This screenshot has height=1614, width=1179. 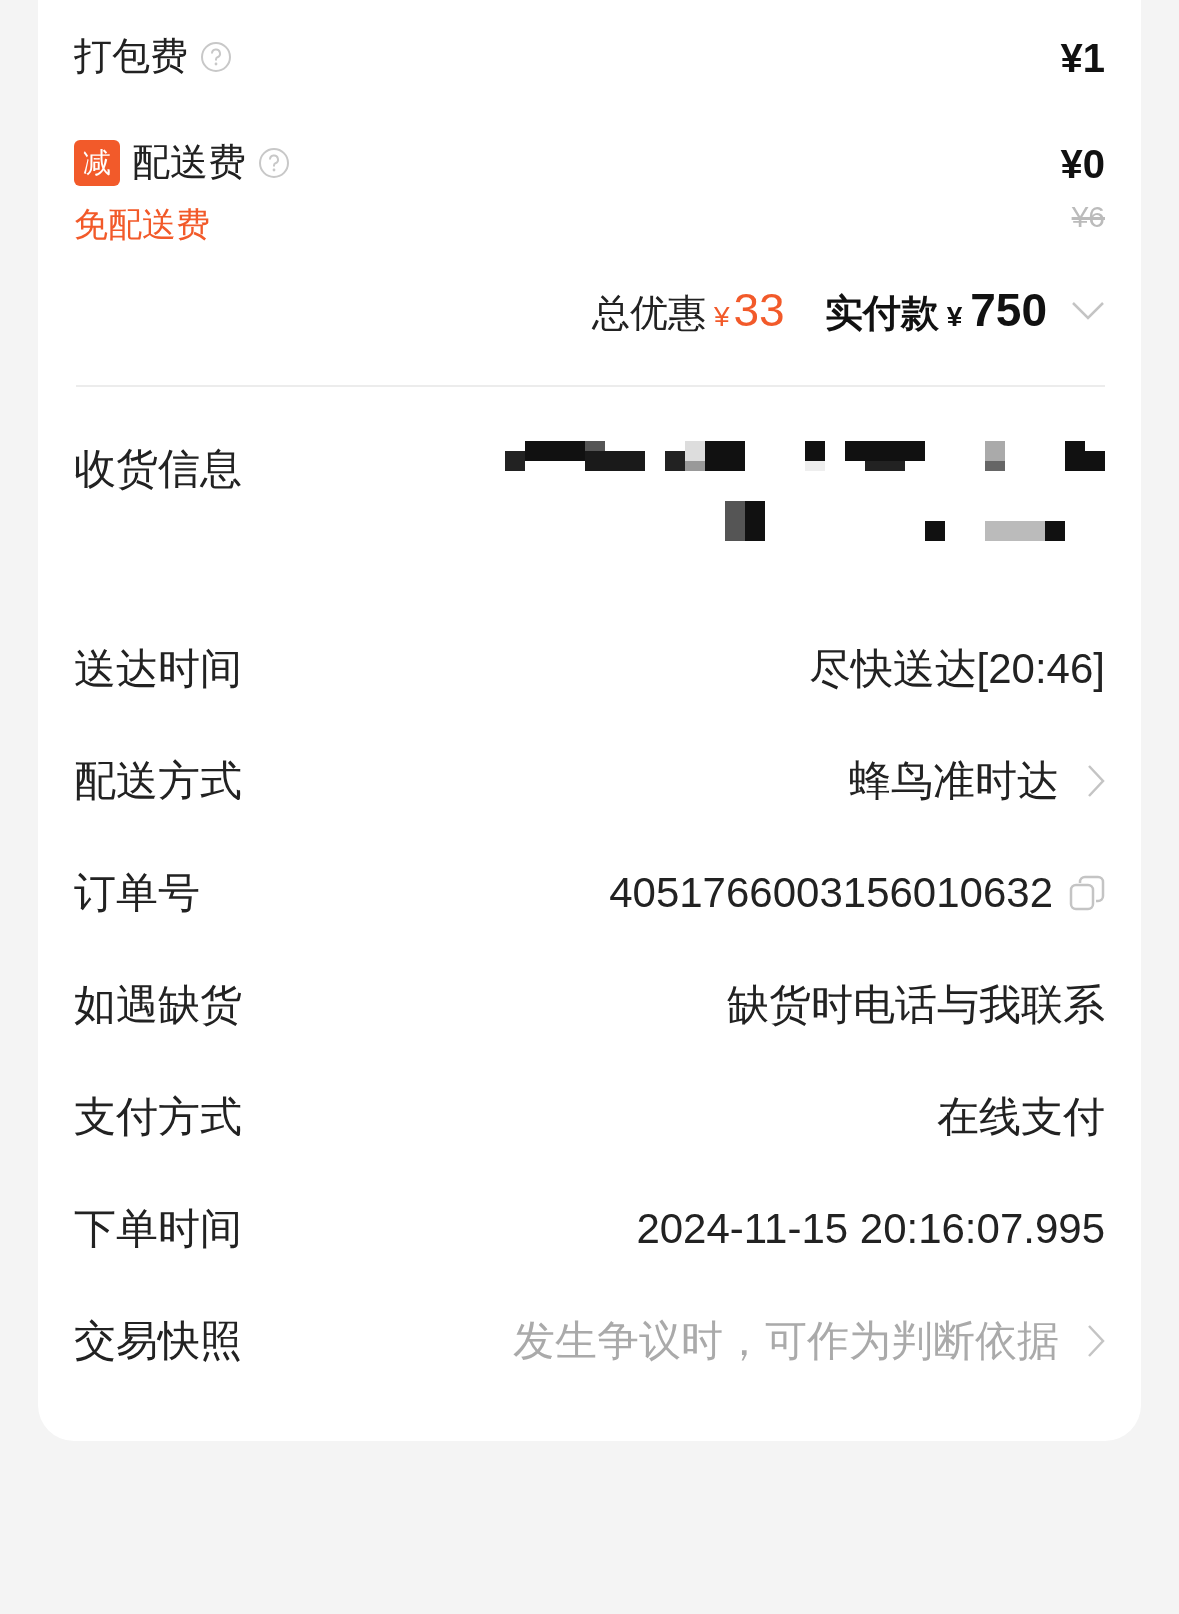 What do you see at coordinates (870, 1229) in the screenshot?
I see `info-value: 2024-11-15 20:16:07.995` at bounding box center [870, 1229].